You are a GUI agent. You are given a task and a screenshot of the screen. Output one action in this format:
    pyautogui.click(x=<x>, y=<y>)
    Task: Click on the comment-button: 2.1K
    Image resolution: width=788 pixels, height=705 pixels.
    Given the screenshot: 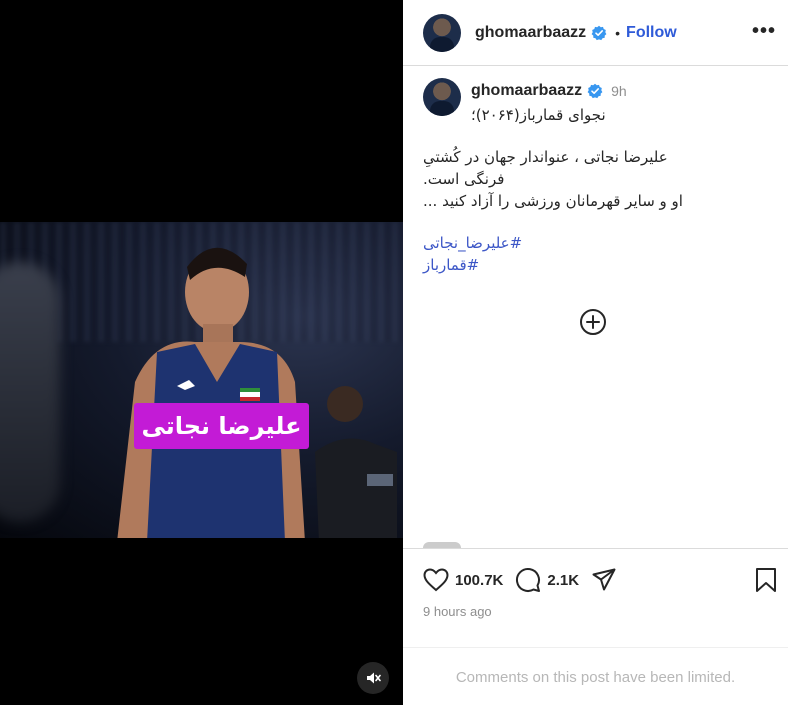 What is the action you would take?
    pyautogui.click(x=547, y=580)
    